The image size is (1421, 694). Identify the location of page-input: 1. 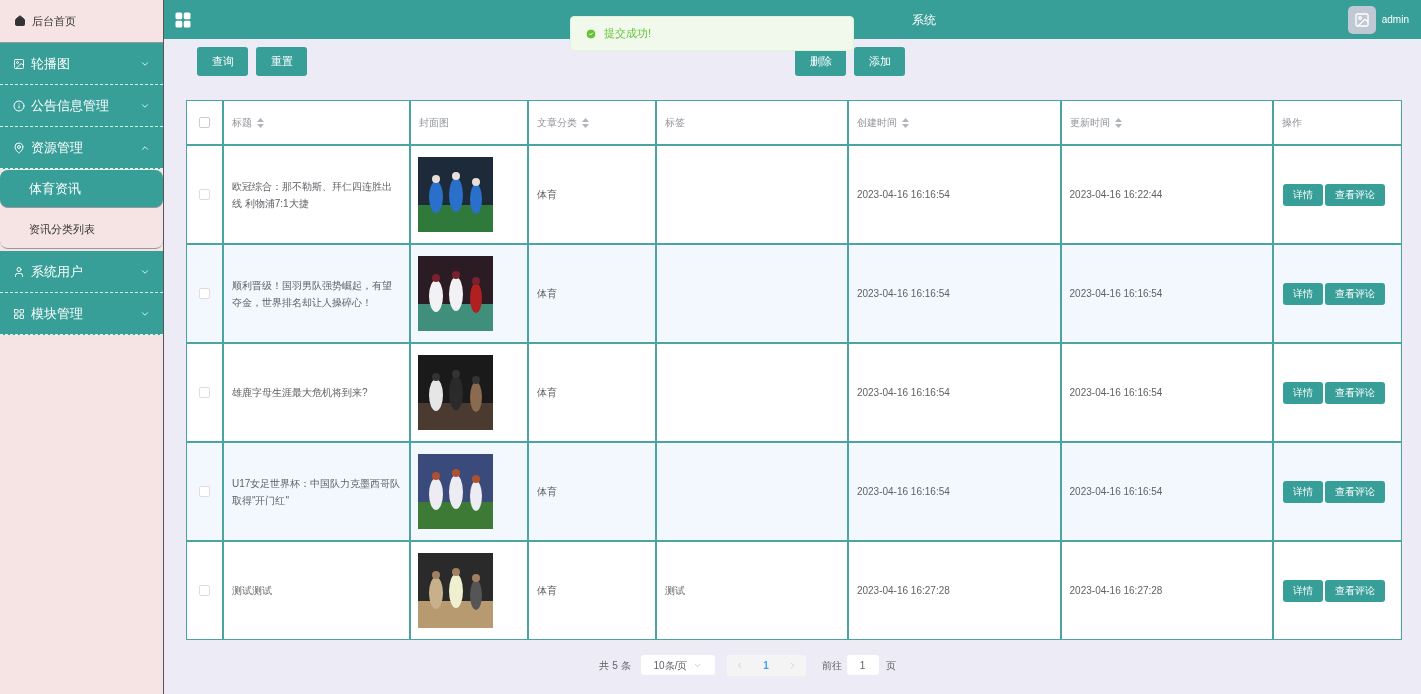
(862, 665).